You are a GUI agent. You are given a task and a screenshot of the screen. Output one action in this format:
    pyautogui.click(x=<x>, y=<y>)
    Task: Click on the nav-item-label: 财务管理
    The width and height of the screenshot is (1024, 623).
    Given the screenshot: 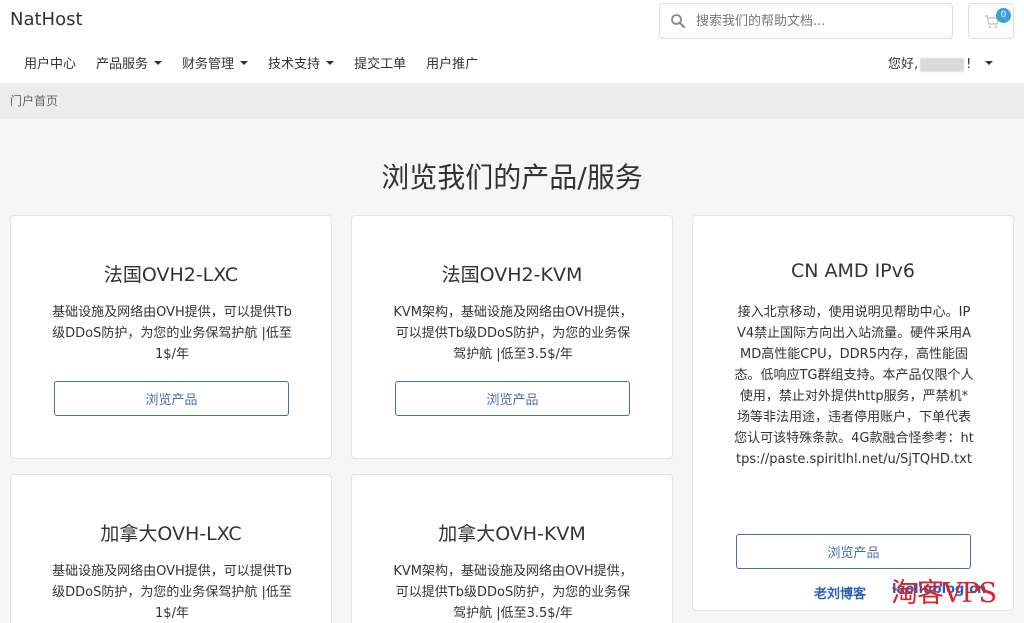 What is the action you would take?
    pyautogui.click(x=208, y=64)
    